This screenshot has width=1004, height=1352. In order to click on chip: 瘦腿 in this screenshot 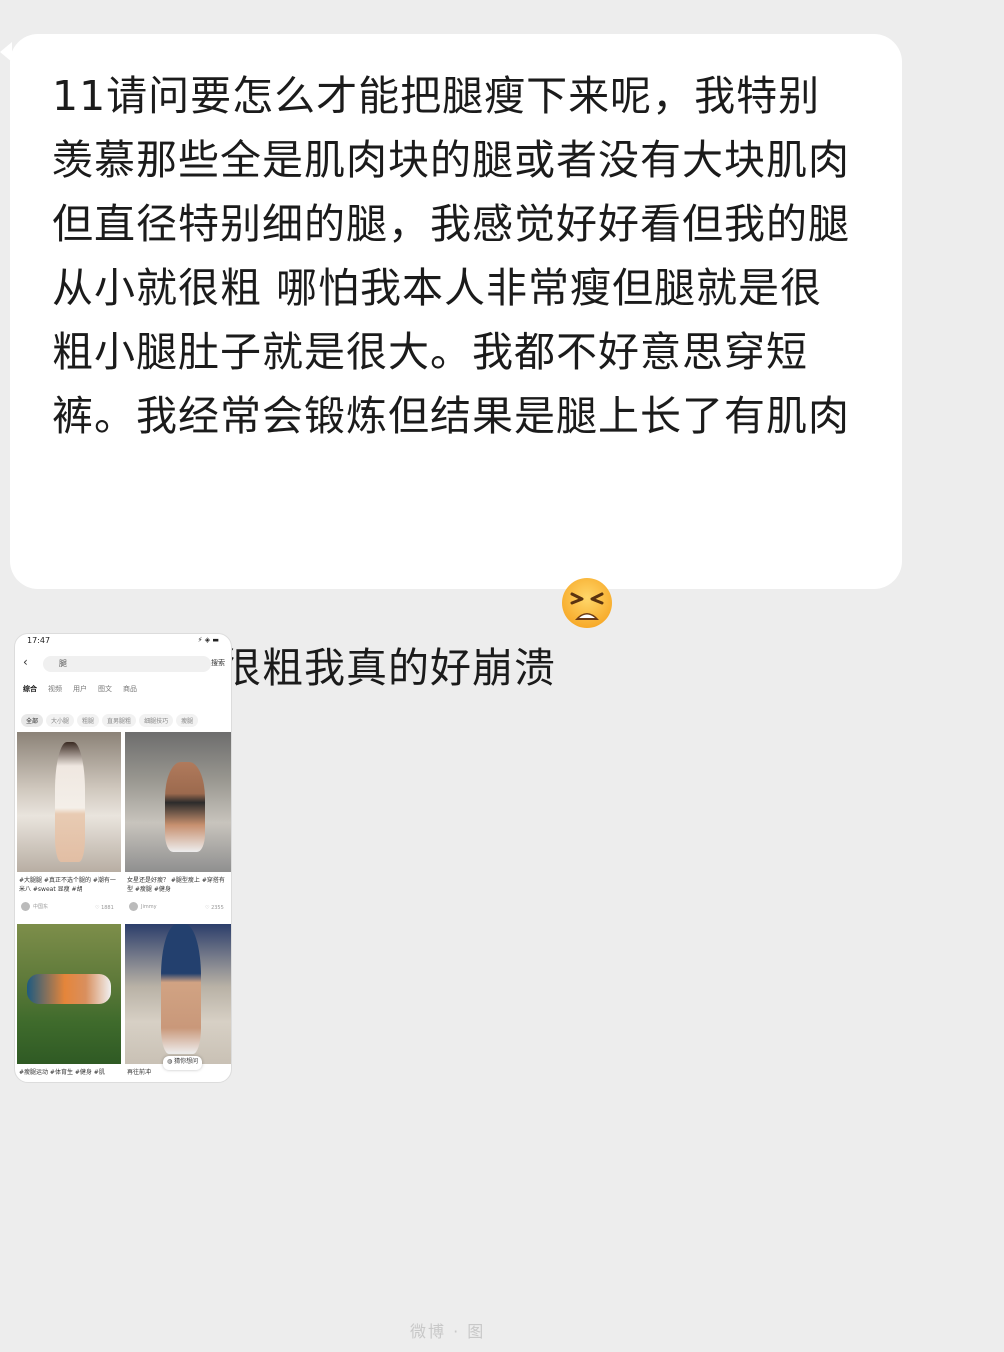, I will do `click(187, 720)`.